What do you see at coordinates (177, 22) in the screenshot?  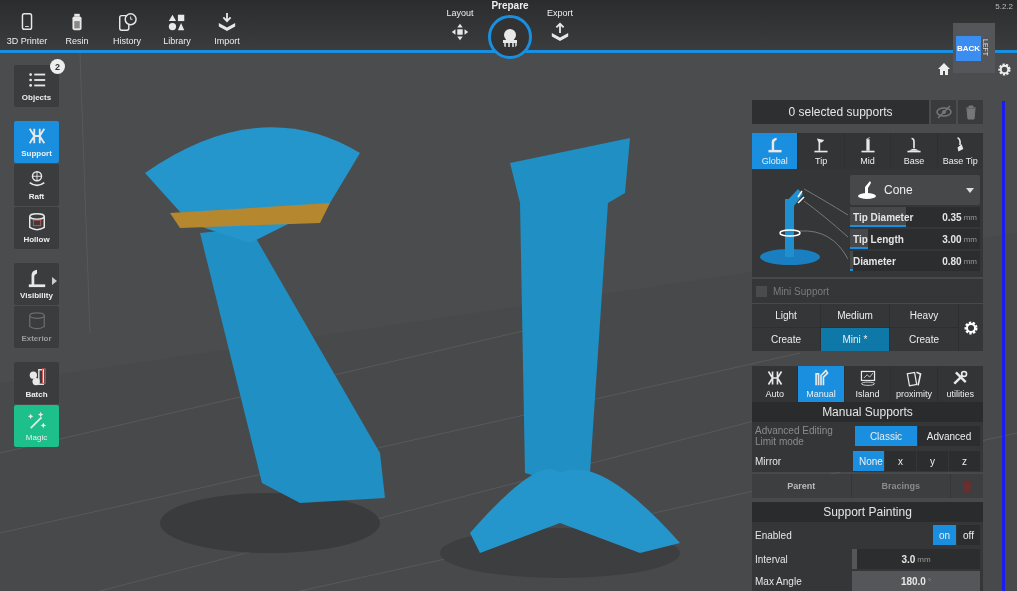 I see `shapes-icon` at bounding box center [177, 22].